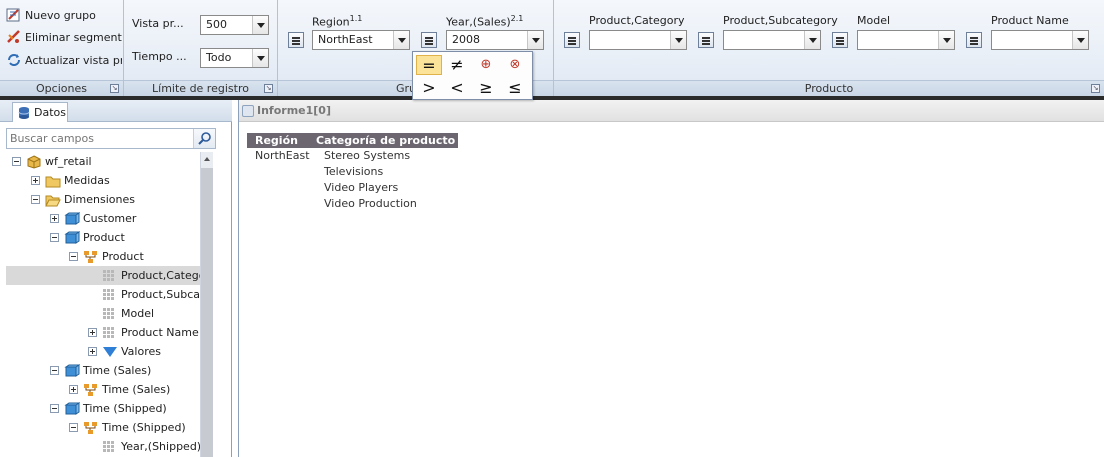  I want to click on scroll-thumb, so click(207, 312).